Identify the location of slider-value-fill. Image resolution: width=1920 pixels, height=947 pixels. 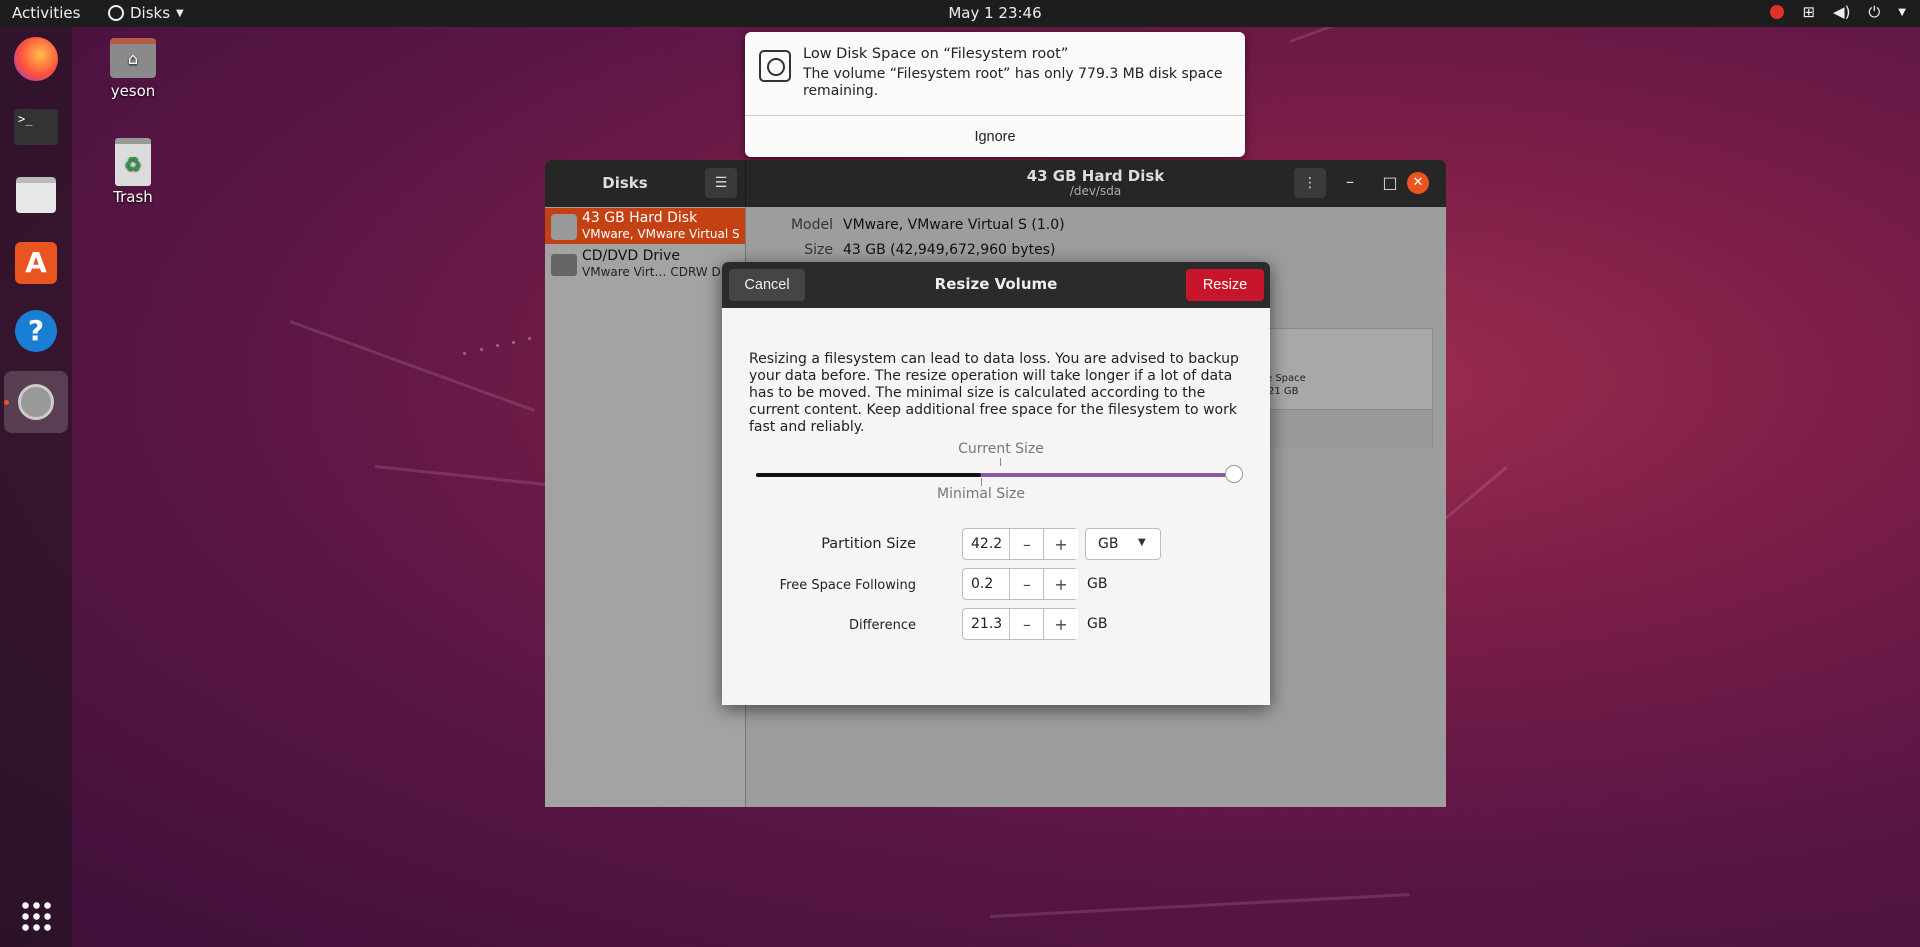
(1107, 475).